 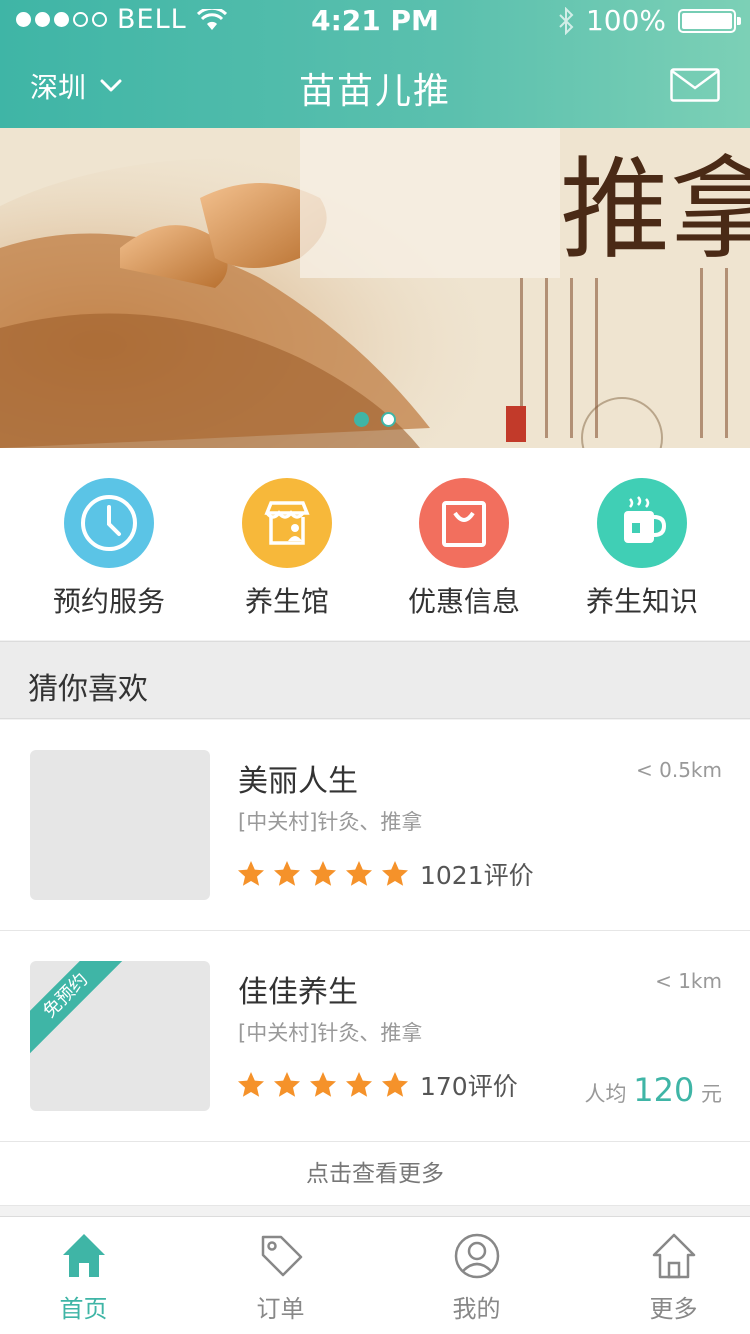 I want to click on tea-cup-icon, so click(x=642, y=523).